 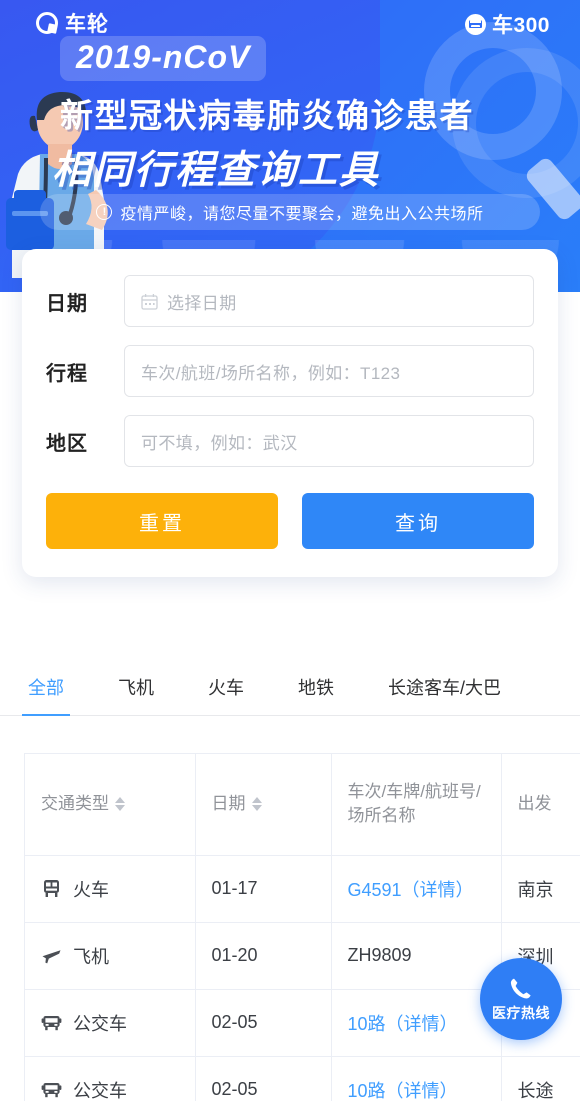 I want to click on cell-type: 飞机, so click(x=110, y=956).